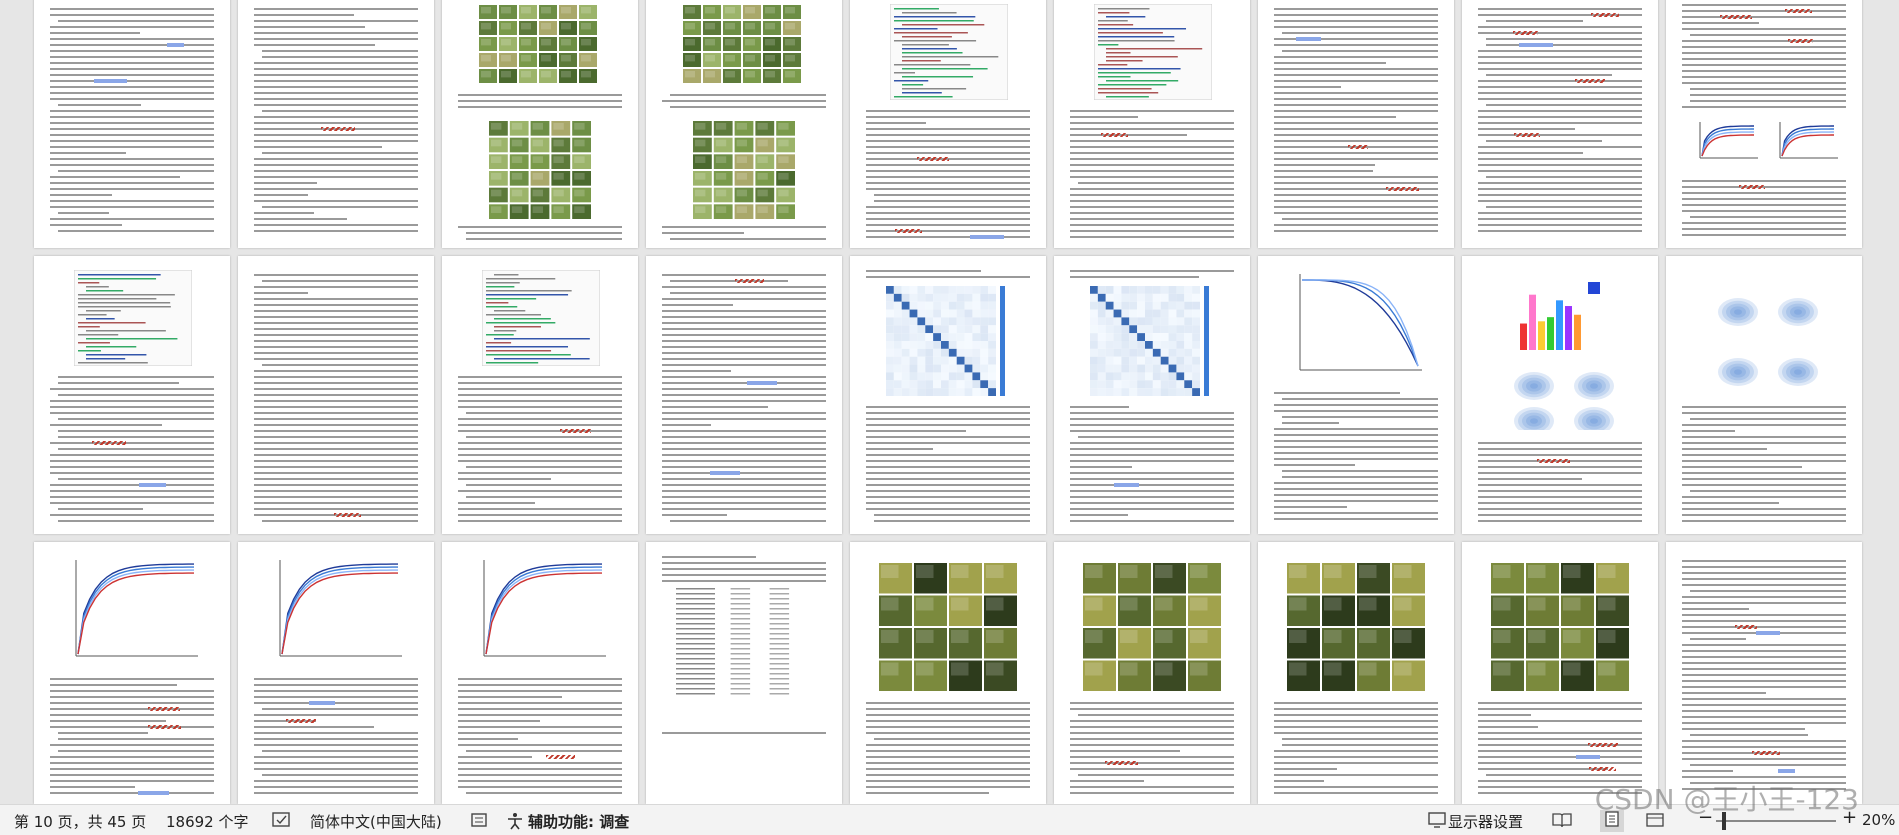  I want to click on figure-code-screenshot, so click(949, 52).